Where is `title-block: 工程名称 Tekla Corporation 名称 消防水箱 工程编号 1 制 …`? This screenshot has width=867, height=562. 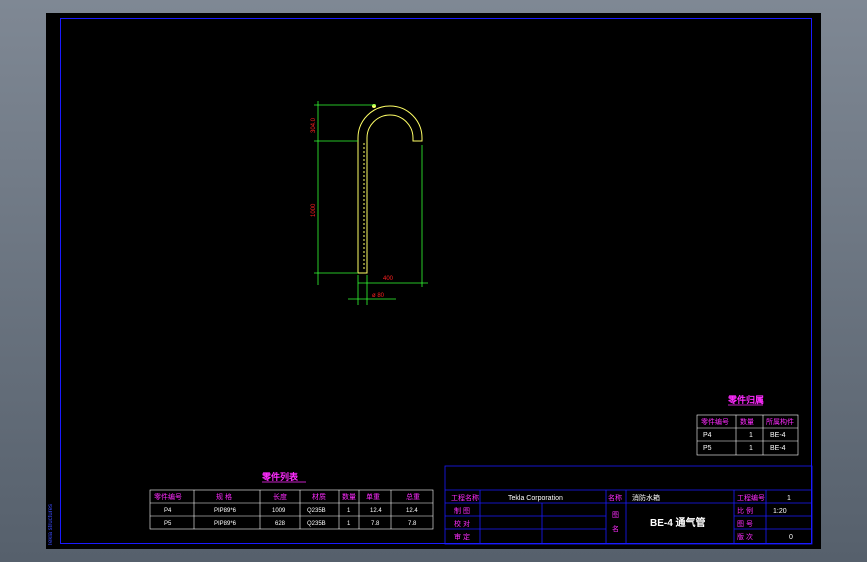
title-block: 工程名称 Tekla Corporation 名称 消防水箱 工程编号 1 制 … is located at coordinates (628, 505).